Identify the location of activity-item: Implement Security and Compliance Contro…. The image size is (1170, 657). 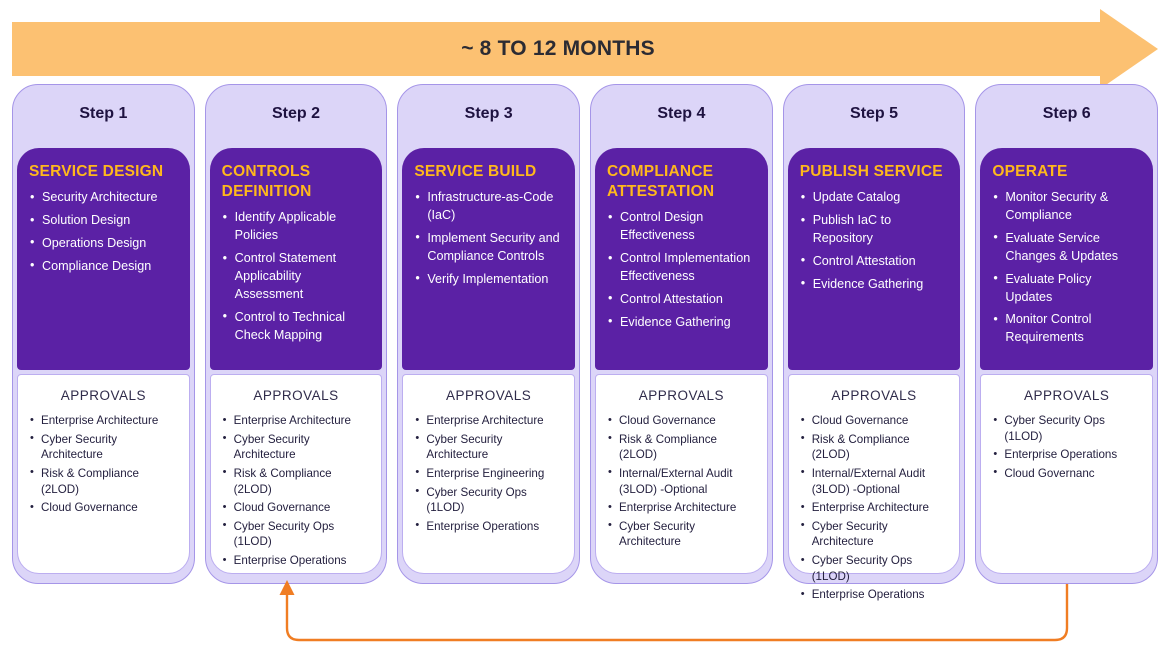
(488, 247).